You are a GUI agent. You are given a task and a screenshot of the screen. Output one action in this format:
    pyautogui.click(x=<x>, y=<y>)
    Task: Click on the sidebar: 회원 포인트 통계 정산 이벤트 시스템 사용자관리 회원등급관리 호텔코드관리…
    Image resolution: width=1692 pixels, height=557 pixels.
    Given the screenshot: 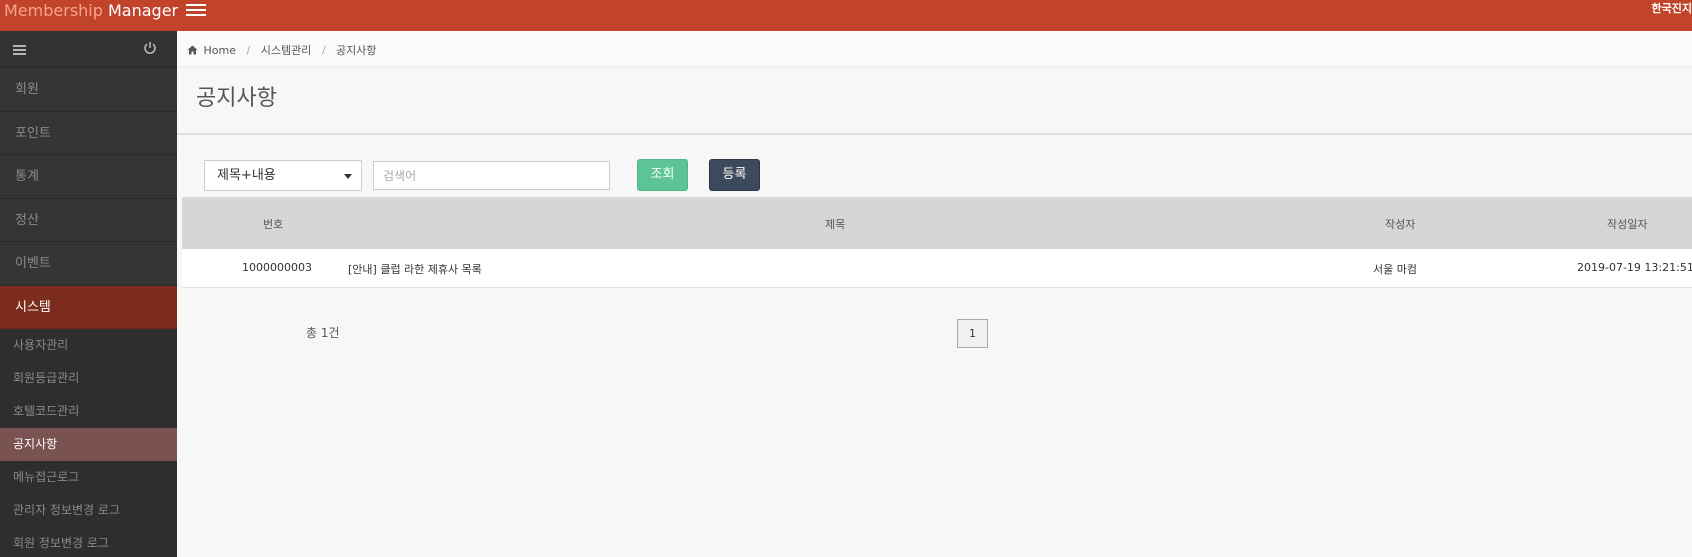 What is the action you would take?
    pyautogui.click(x=88, y=294)
    